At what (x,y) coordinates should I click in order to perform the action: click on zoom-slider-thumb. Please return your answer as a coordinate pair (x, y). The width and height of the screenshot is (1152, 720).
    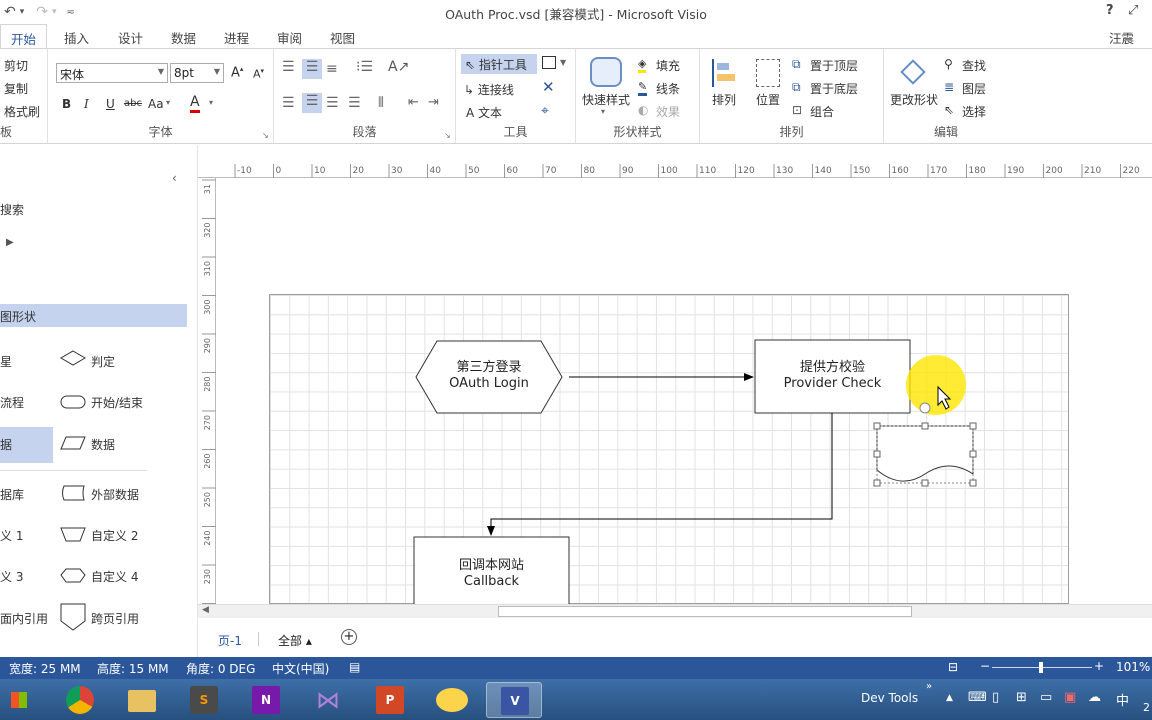
    Looking at the image, I should click on (1041, 667).